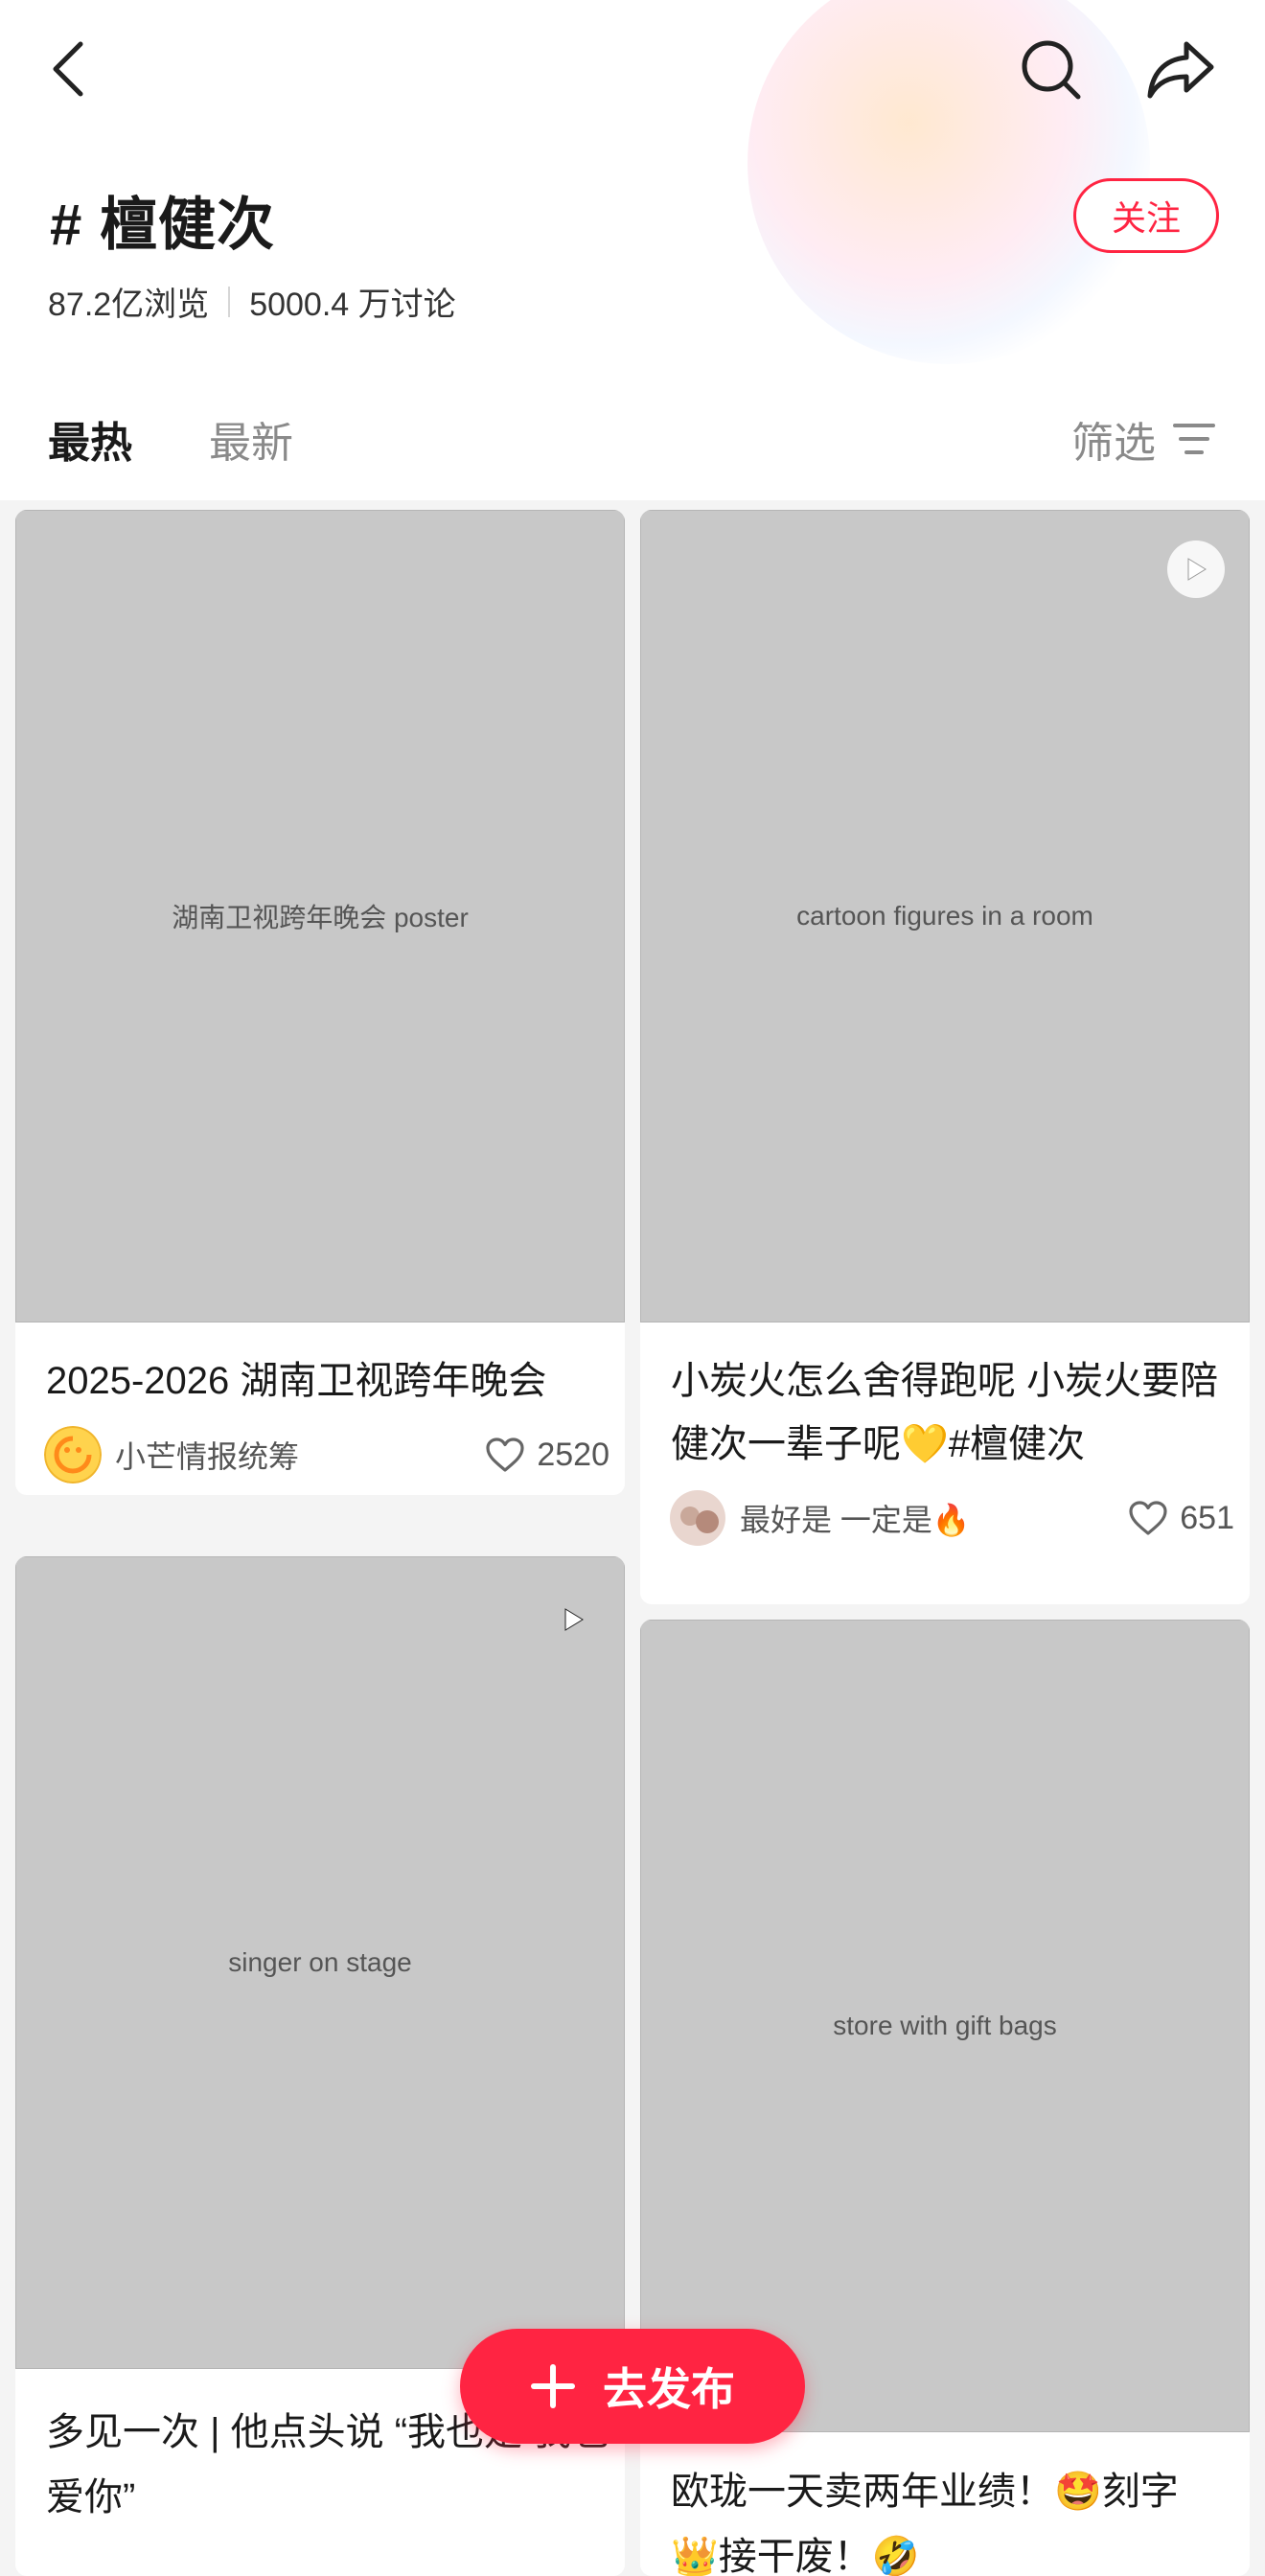  What do you see at coordinates (855, 1518) in the screenshot?
I see `author-name: 最好是 一定是🔥` at bounding box center [855, 1518].